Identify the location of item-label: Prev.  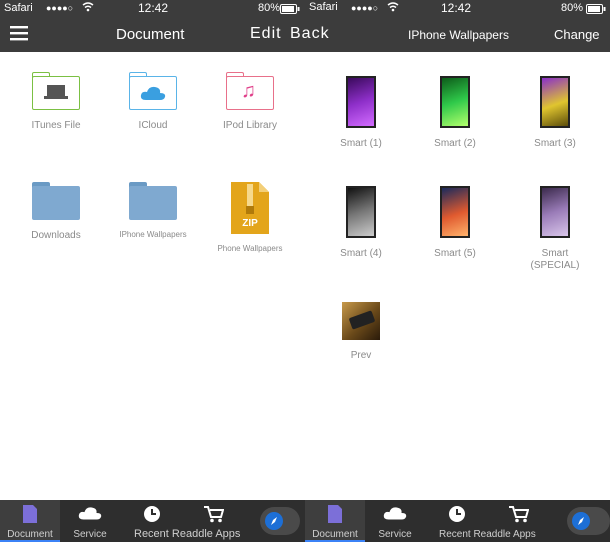
(361, 355).